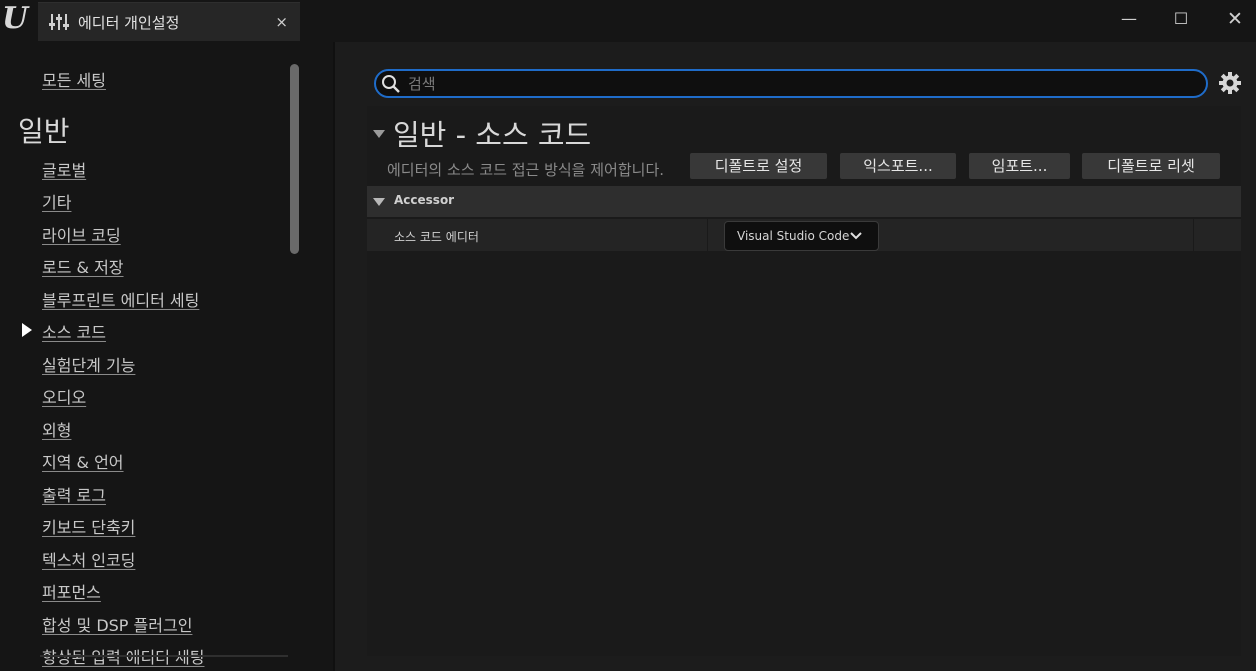 The height and width of the screenshot is (671, 1256). Describe the element at coordinates (628, 21) in the screenshot. I see `title-bar: U 에디터 개인설정 × — ☐ ✕` at that location.